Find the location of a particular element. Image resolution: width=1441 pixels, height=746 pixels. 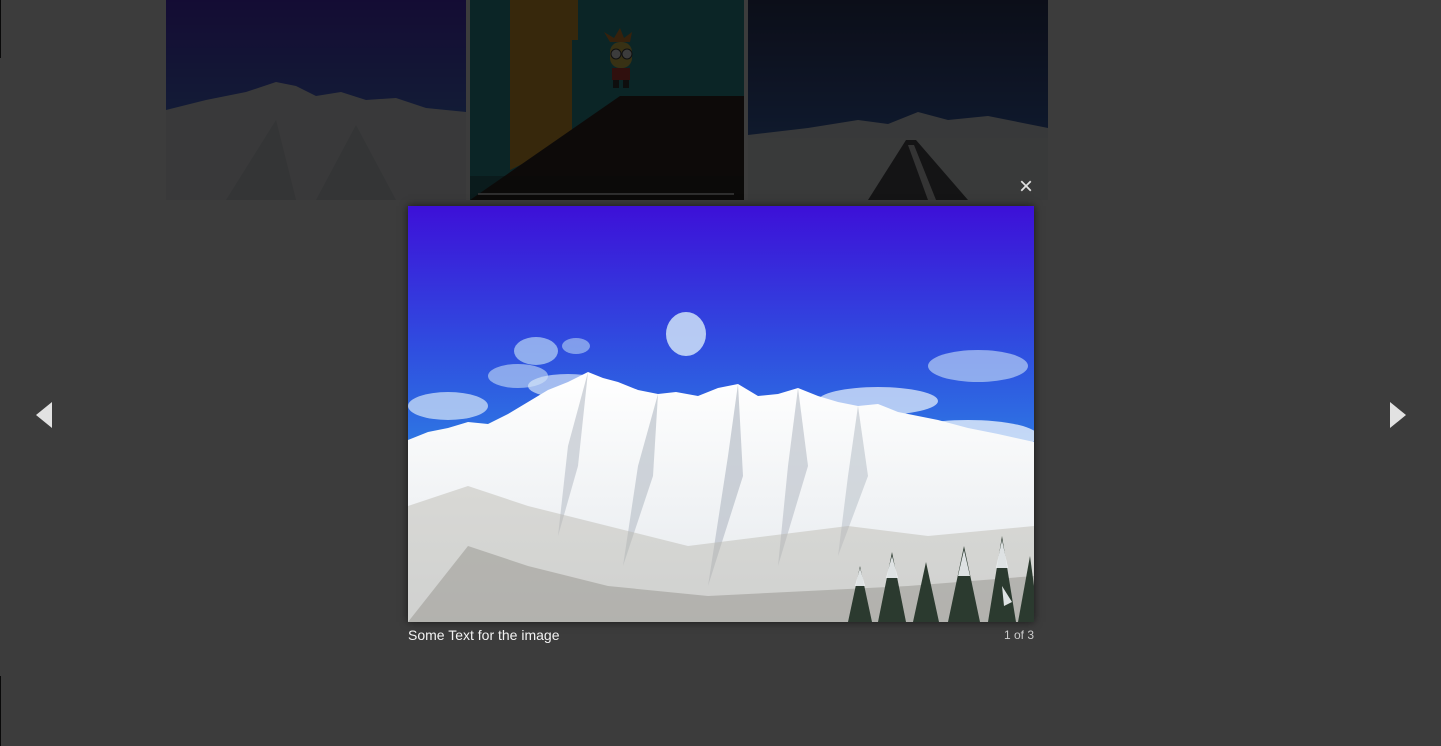

arrow-right-icon is located at coordinates (1398, 415).